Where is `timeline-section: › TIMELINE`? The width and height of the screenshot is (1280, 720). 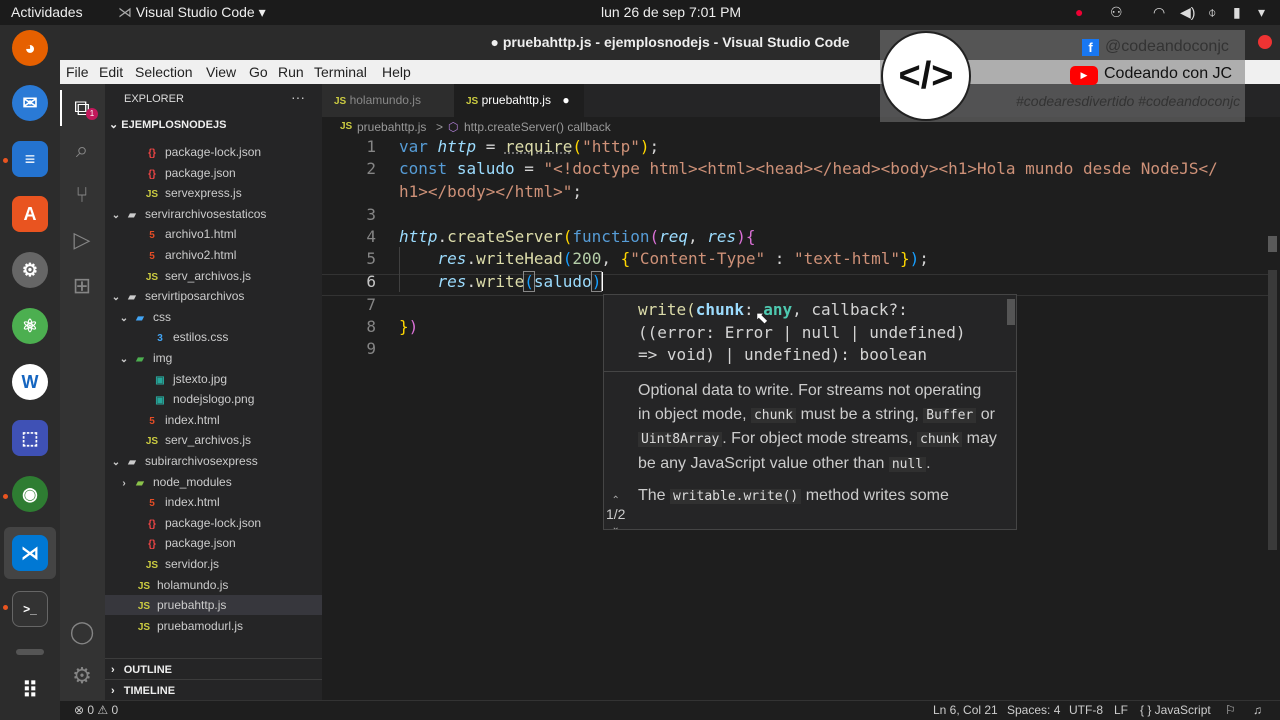
timeline-section: › TIMELINE is located at coordinates (213, 690).